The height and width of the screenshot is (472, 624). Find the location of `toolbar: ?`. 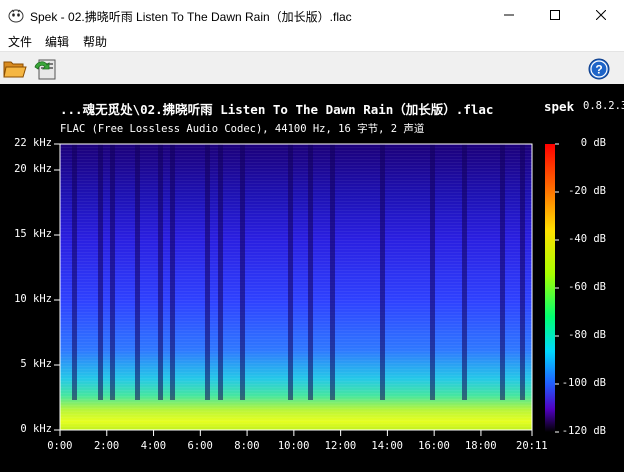

toolbar: ? is located at coordinates (312, 67).